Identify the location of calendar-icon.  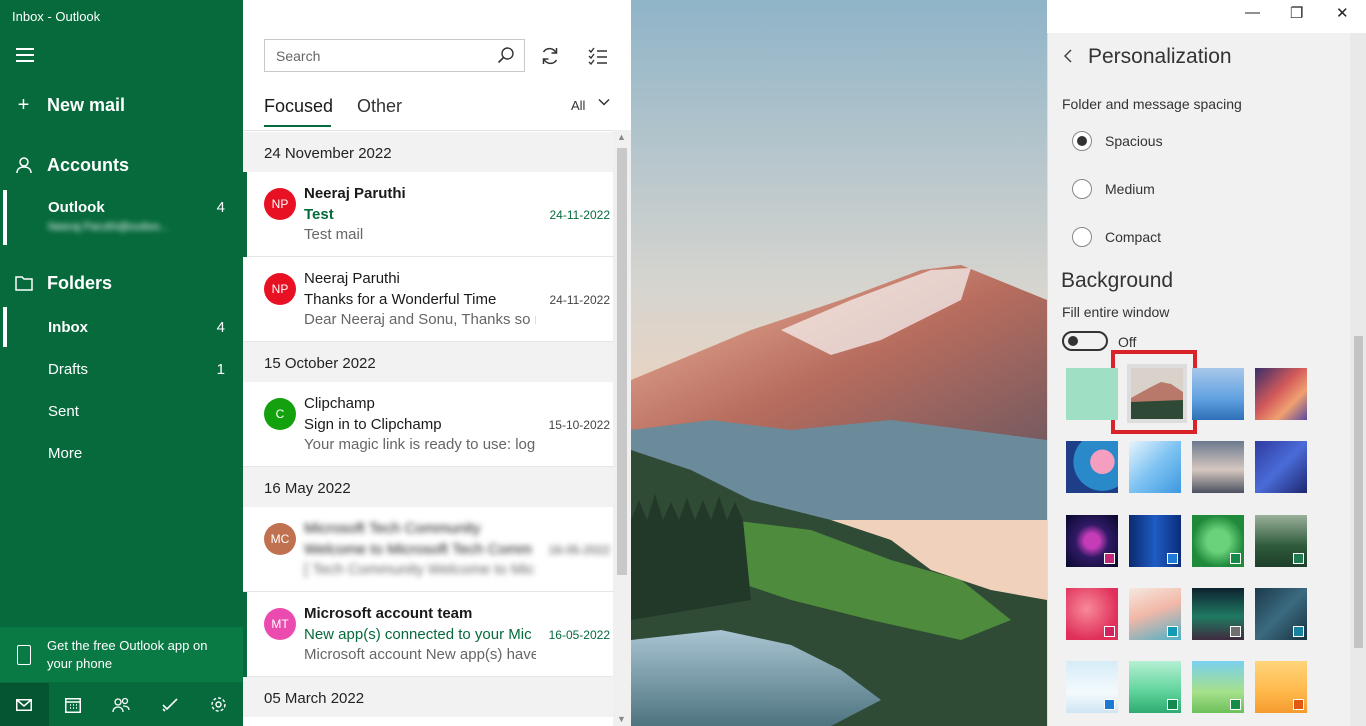
(73, 704).